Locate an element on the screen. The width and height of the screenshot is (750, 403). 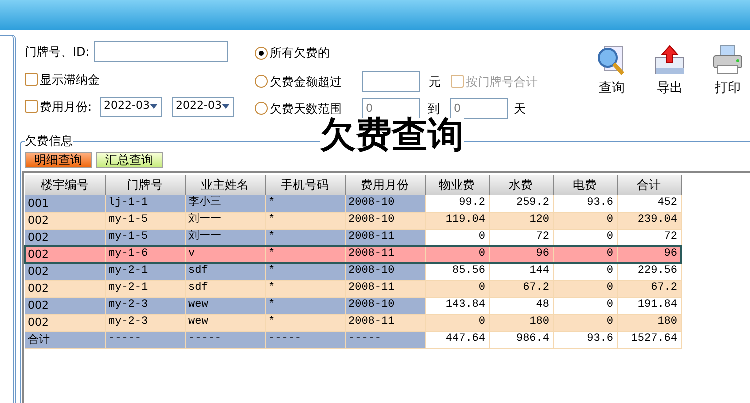
tab: 汇总查询 is located at coordinates (129, 160).